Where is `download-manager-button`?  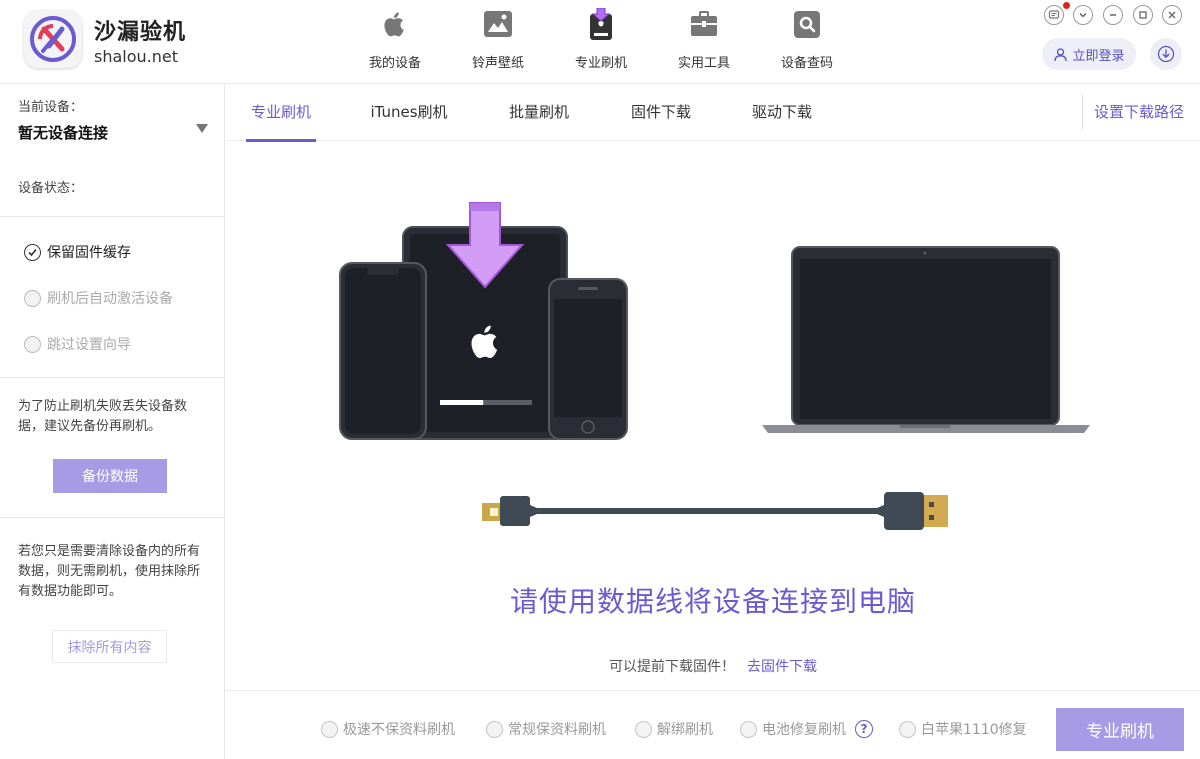 download-manager-button is located at coordinates (1166, 54).